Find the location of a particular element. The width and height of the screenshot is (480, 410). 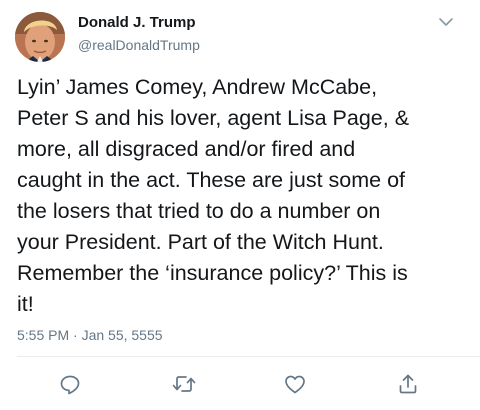

avatar is located at coordinates (40, 37).